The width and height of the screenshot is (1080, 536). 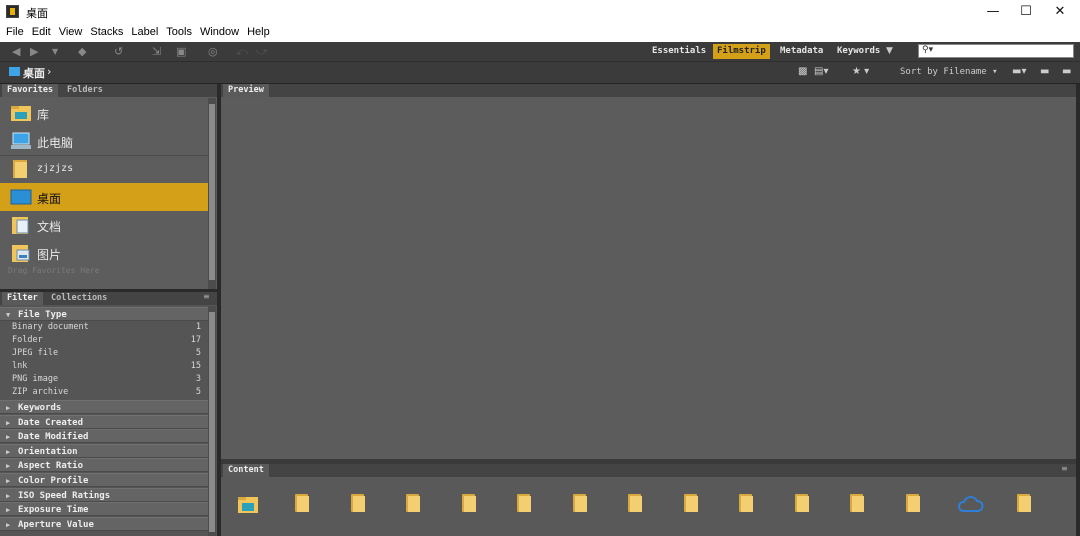 What do you see at coordinates (104, 327) in the screenshot?
I see `filter-row: Binary document 1` at bounding box center [104, 327].